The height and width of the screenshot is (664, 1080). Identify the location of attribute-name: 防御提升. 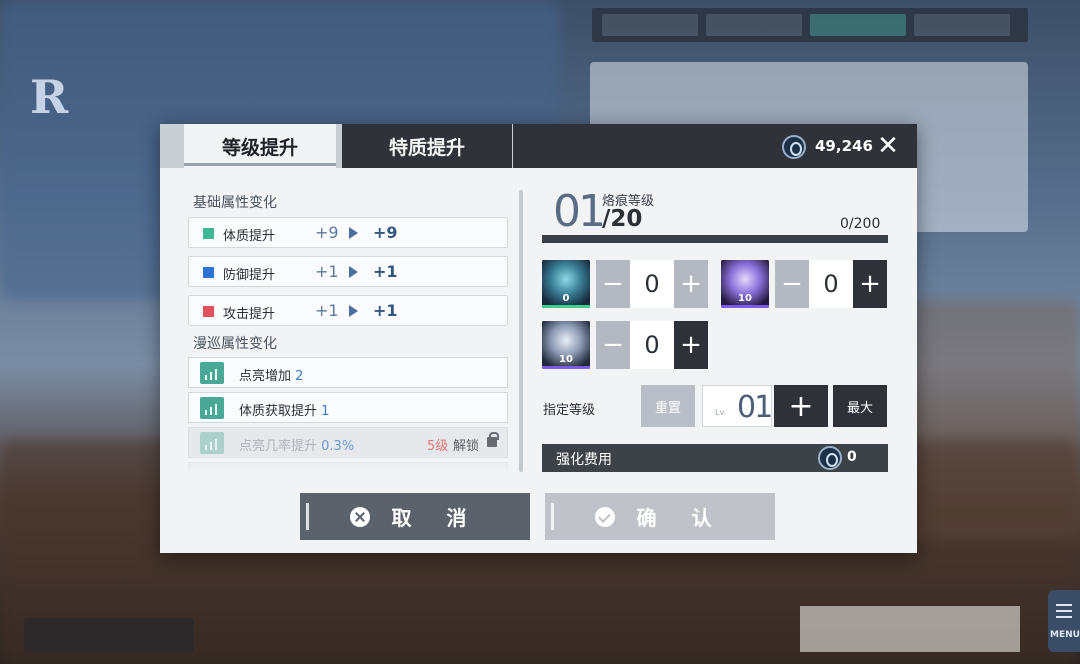
(249, 275).